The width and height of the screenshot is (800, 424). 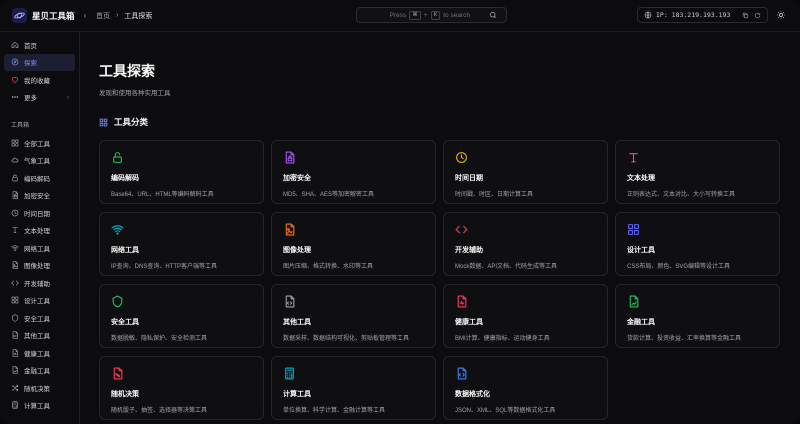 What do you see at coordinates (15, 405) in the screenshot?
I see `calculator-icon` at bounding box center [15, 405].